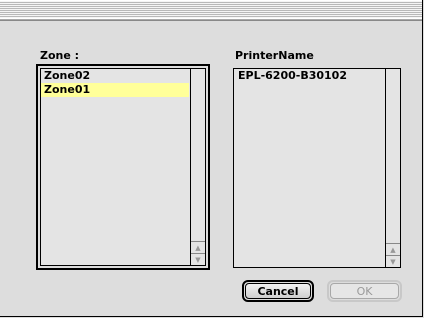 The height and width of the screenshot is (318, 424). I want to click on printer-list-item: EPL-6200-B30102, so click(309, 76).